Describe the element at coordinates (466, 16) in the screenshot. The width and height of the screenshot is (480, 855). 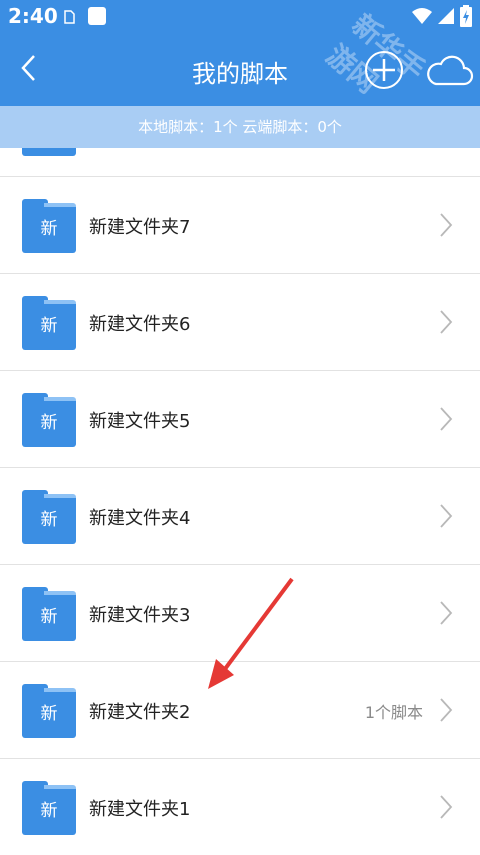
I see `battery-charging-icon` at that location.